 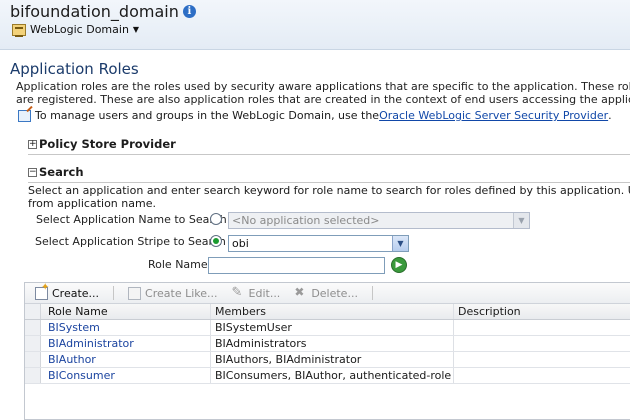 What do you see at coordinates (542, 311) in the screenshot?
I see `column-header-description: Description` at bounding box center [542, 311].